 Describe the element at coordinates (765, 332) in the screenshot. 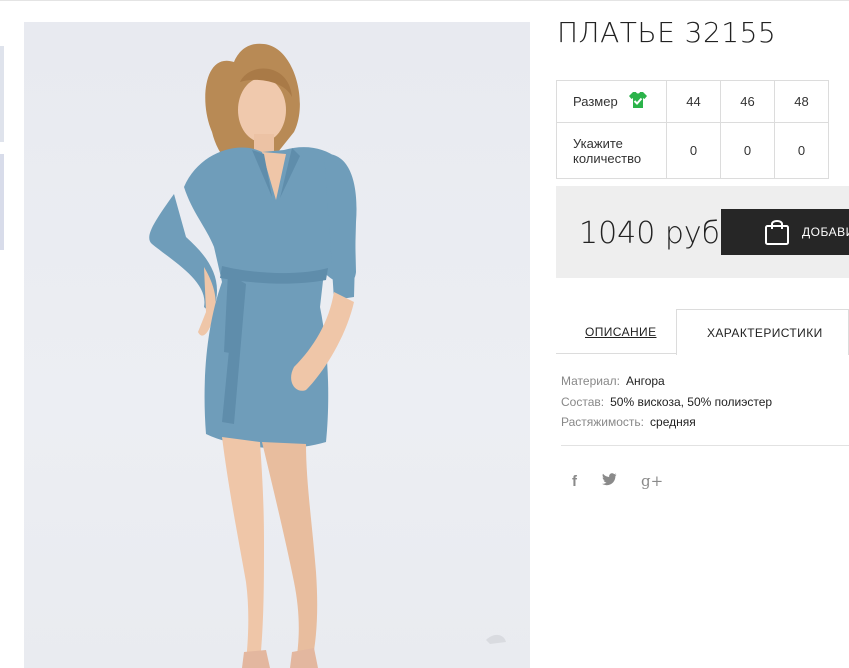

I see `tab-characteristics-label: ХАРАКТЕРИСТИКИ` at that location.